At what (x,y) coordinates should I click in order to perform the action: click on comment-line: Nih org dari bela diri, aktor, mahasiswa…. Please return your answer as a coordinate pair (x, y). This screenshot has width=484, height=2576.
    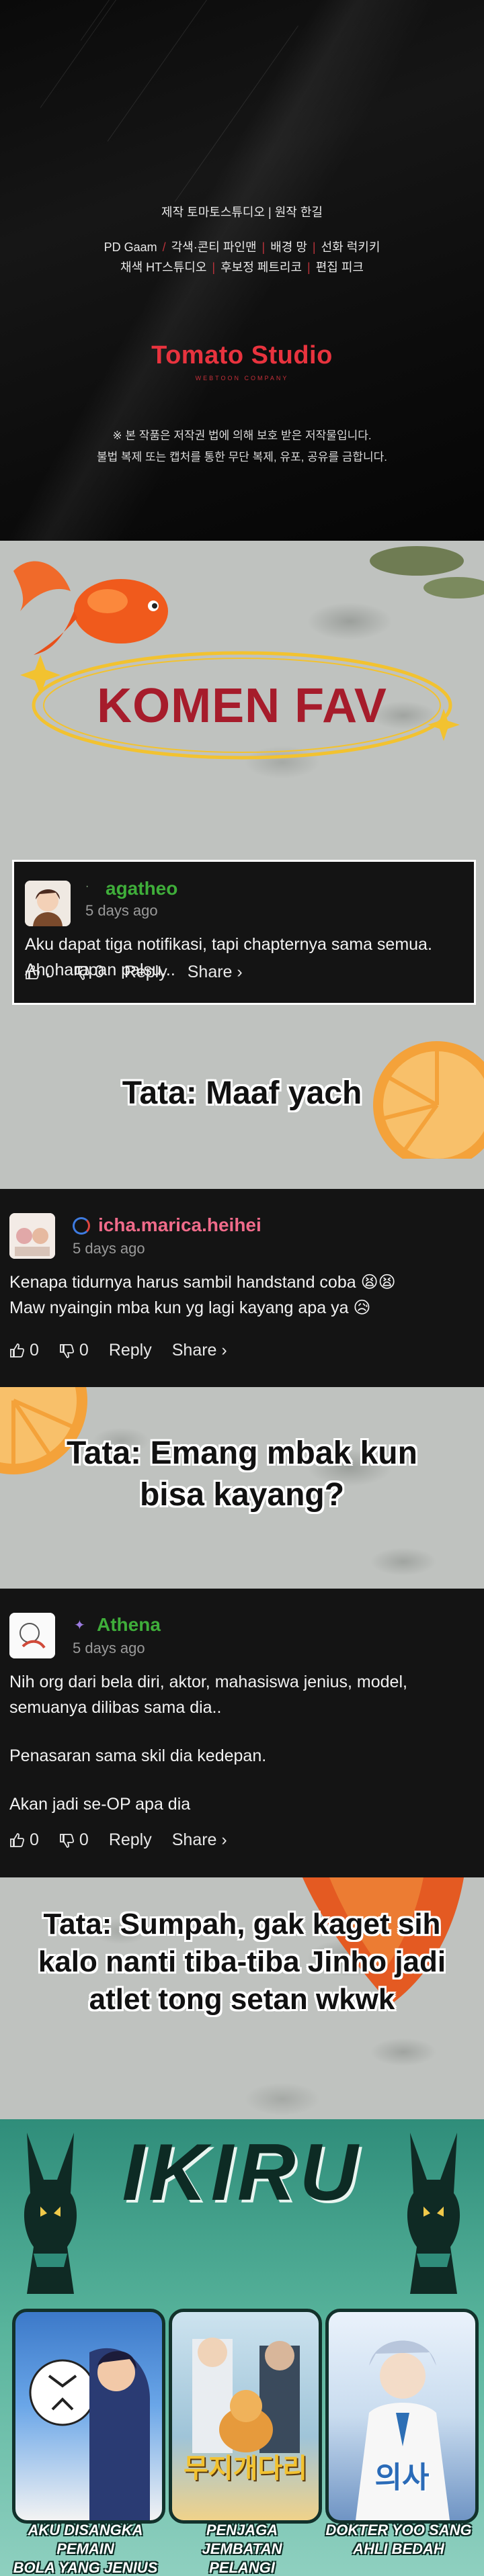
    Looking at the image, I should click on (208, 1682).